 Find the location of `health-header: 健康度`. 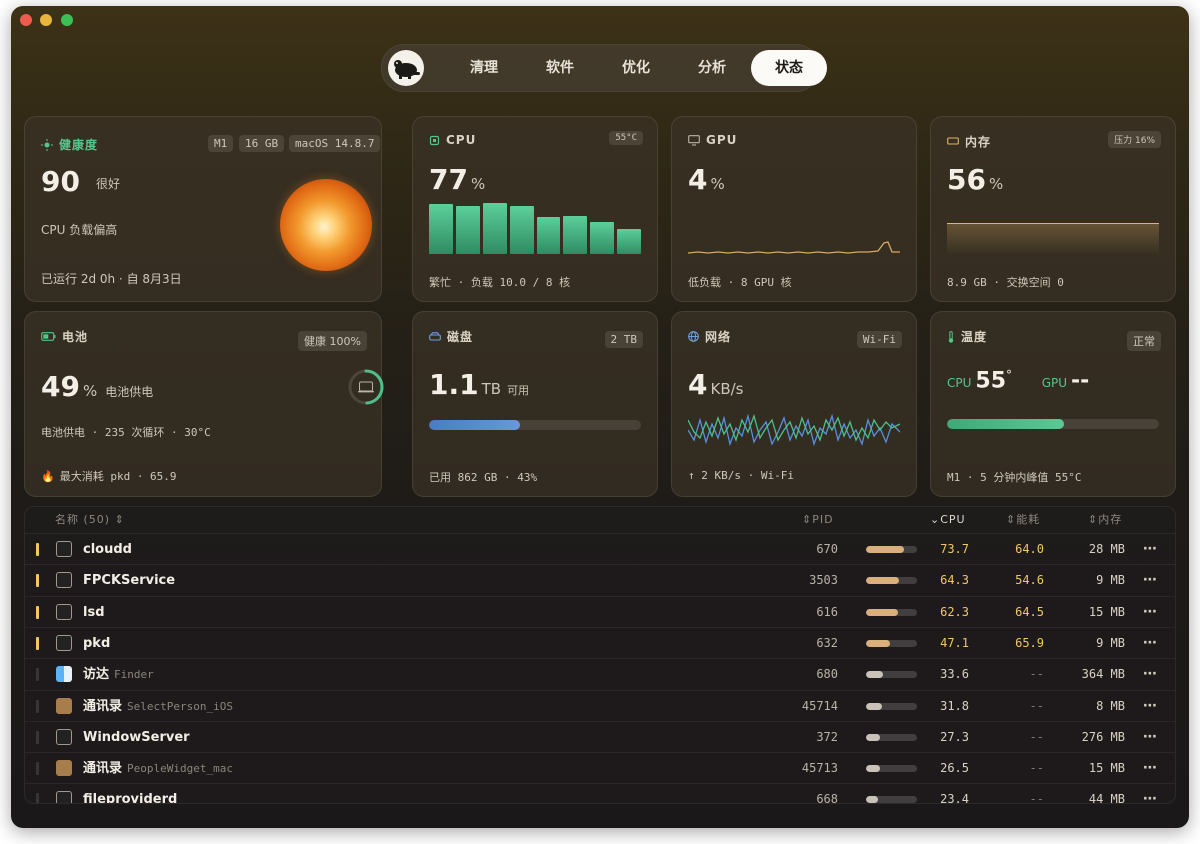

health-header: 健康度 is located at coordinates (69, 144).